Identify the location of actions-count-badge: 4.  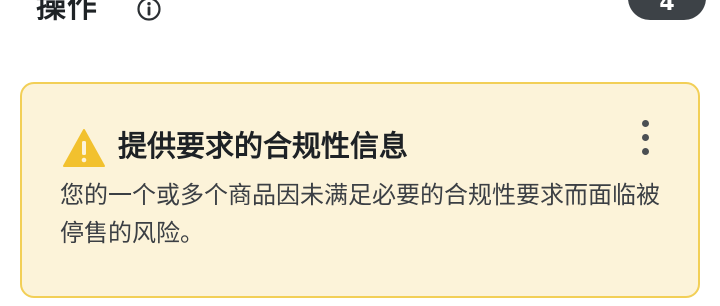
(667, 10).